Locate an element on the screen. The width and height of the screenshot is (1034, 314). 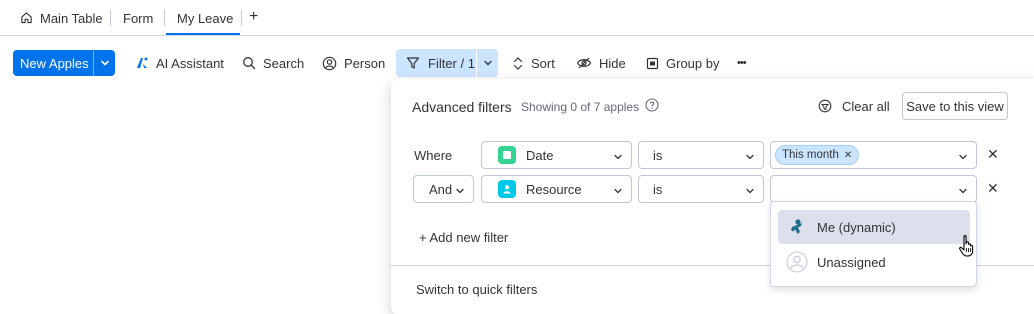
home-icon is located at coordinates (27, 18).